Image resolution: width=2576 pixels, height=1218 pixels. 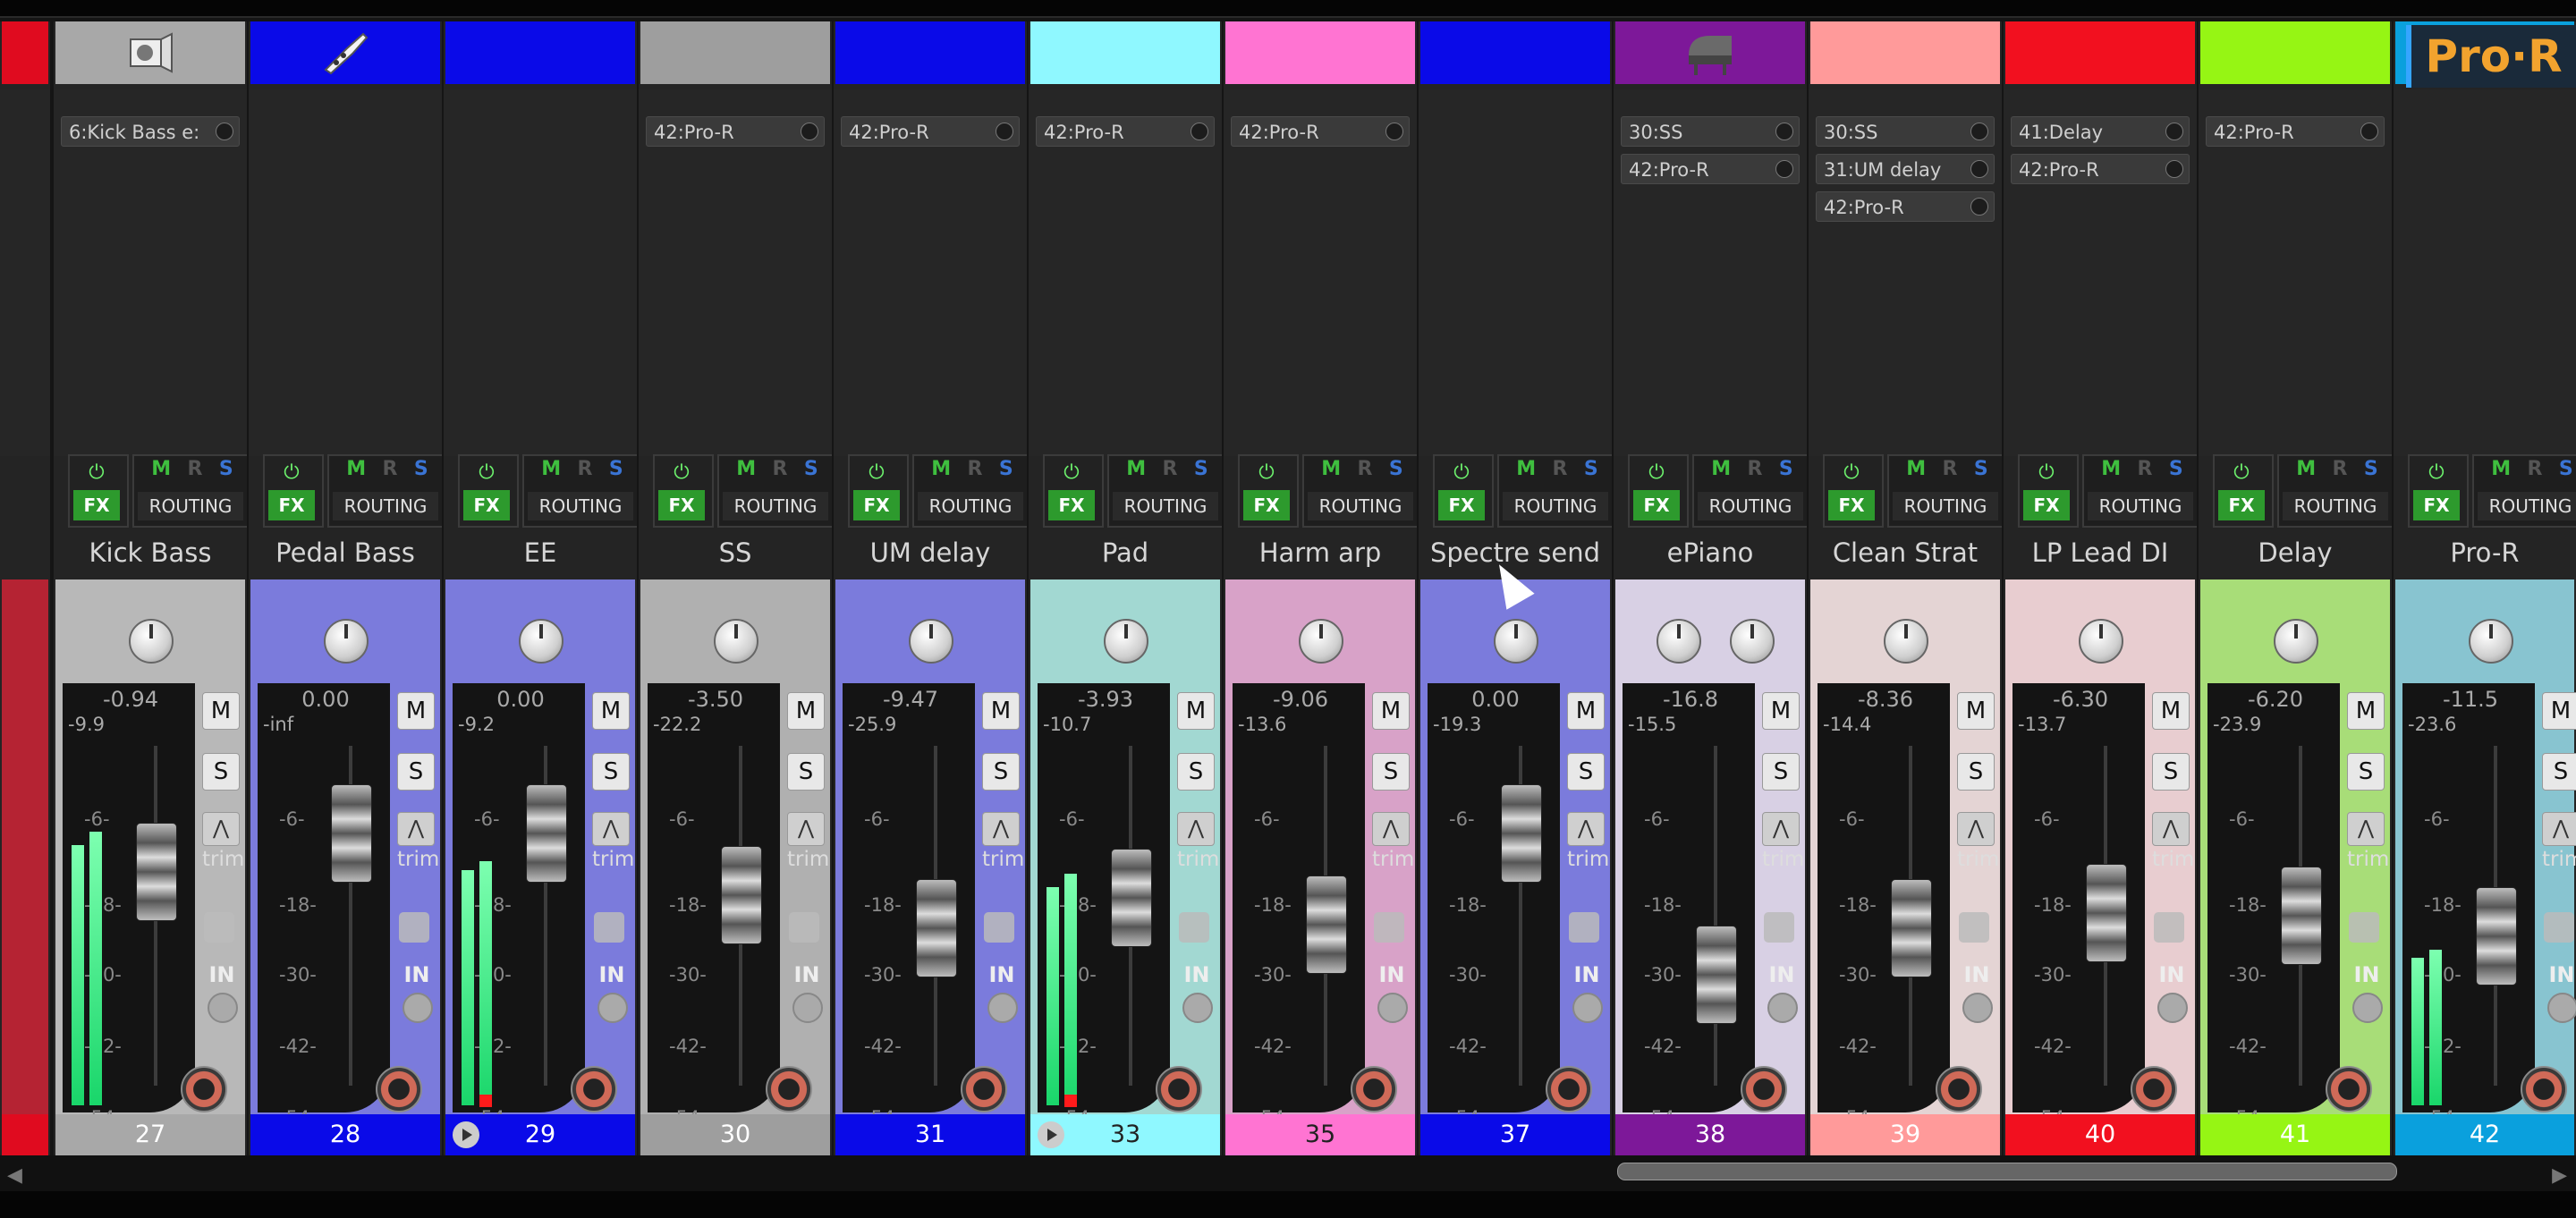 I want to click on track-name: SS, so click(x=735, y=552).